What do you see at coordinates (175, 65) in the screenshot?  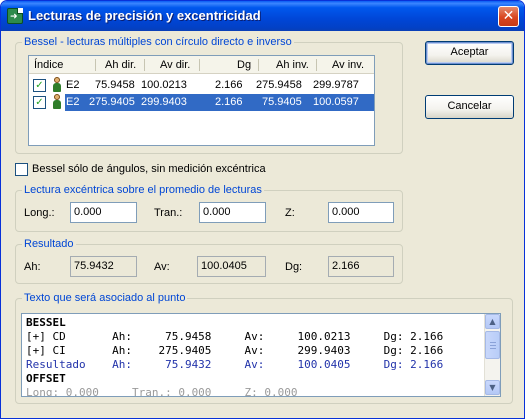 I see `col-av-dir: Av dir.` at bounding box center [175, 65].